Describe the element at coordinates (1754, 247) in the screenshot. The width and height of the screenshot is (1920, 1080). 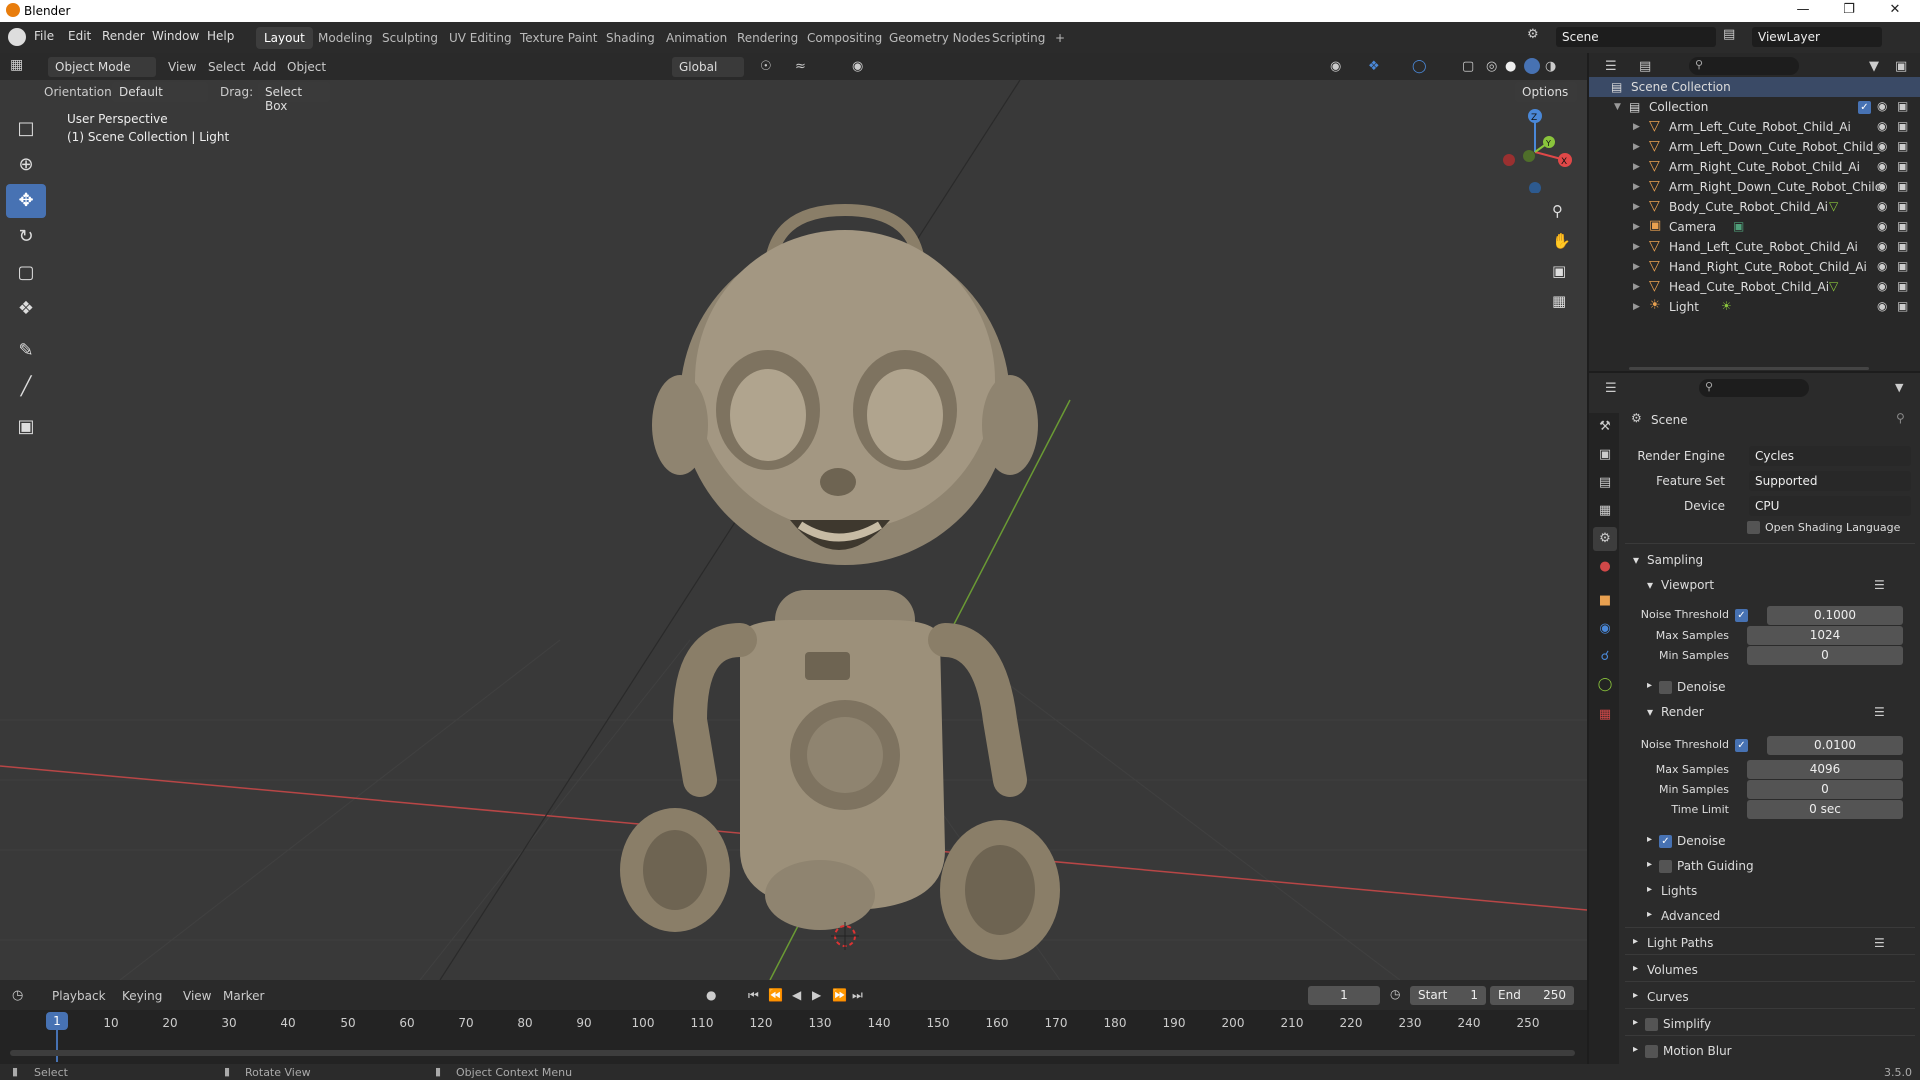
I see `outliner-row: ▶ ▽ Hand_Left_Cute_Robot_Child_Ai ◉ ▣` at that location.